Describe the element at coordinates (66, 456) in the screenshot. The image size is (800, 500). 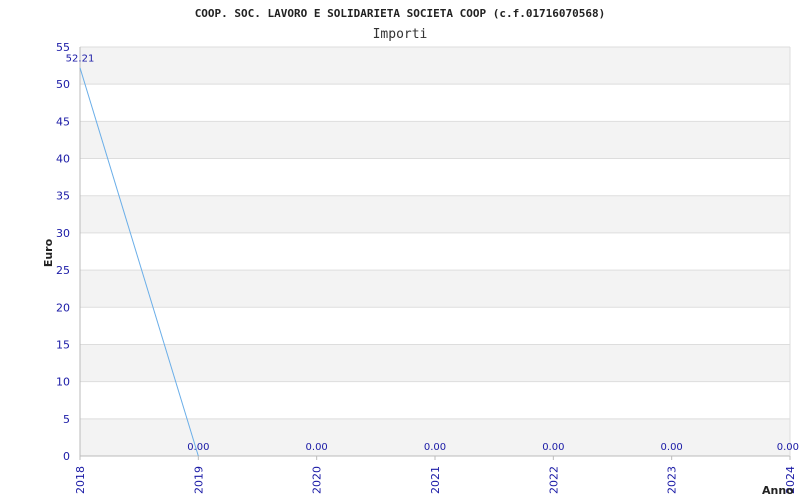
I see `y-tick-label: 0` at that location.